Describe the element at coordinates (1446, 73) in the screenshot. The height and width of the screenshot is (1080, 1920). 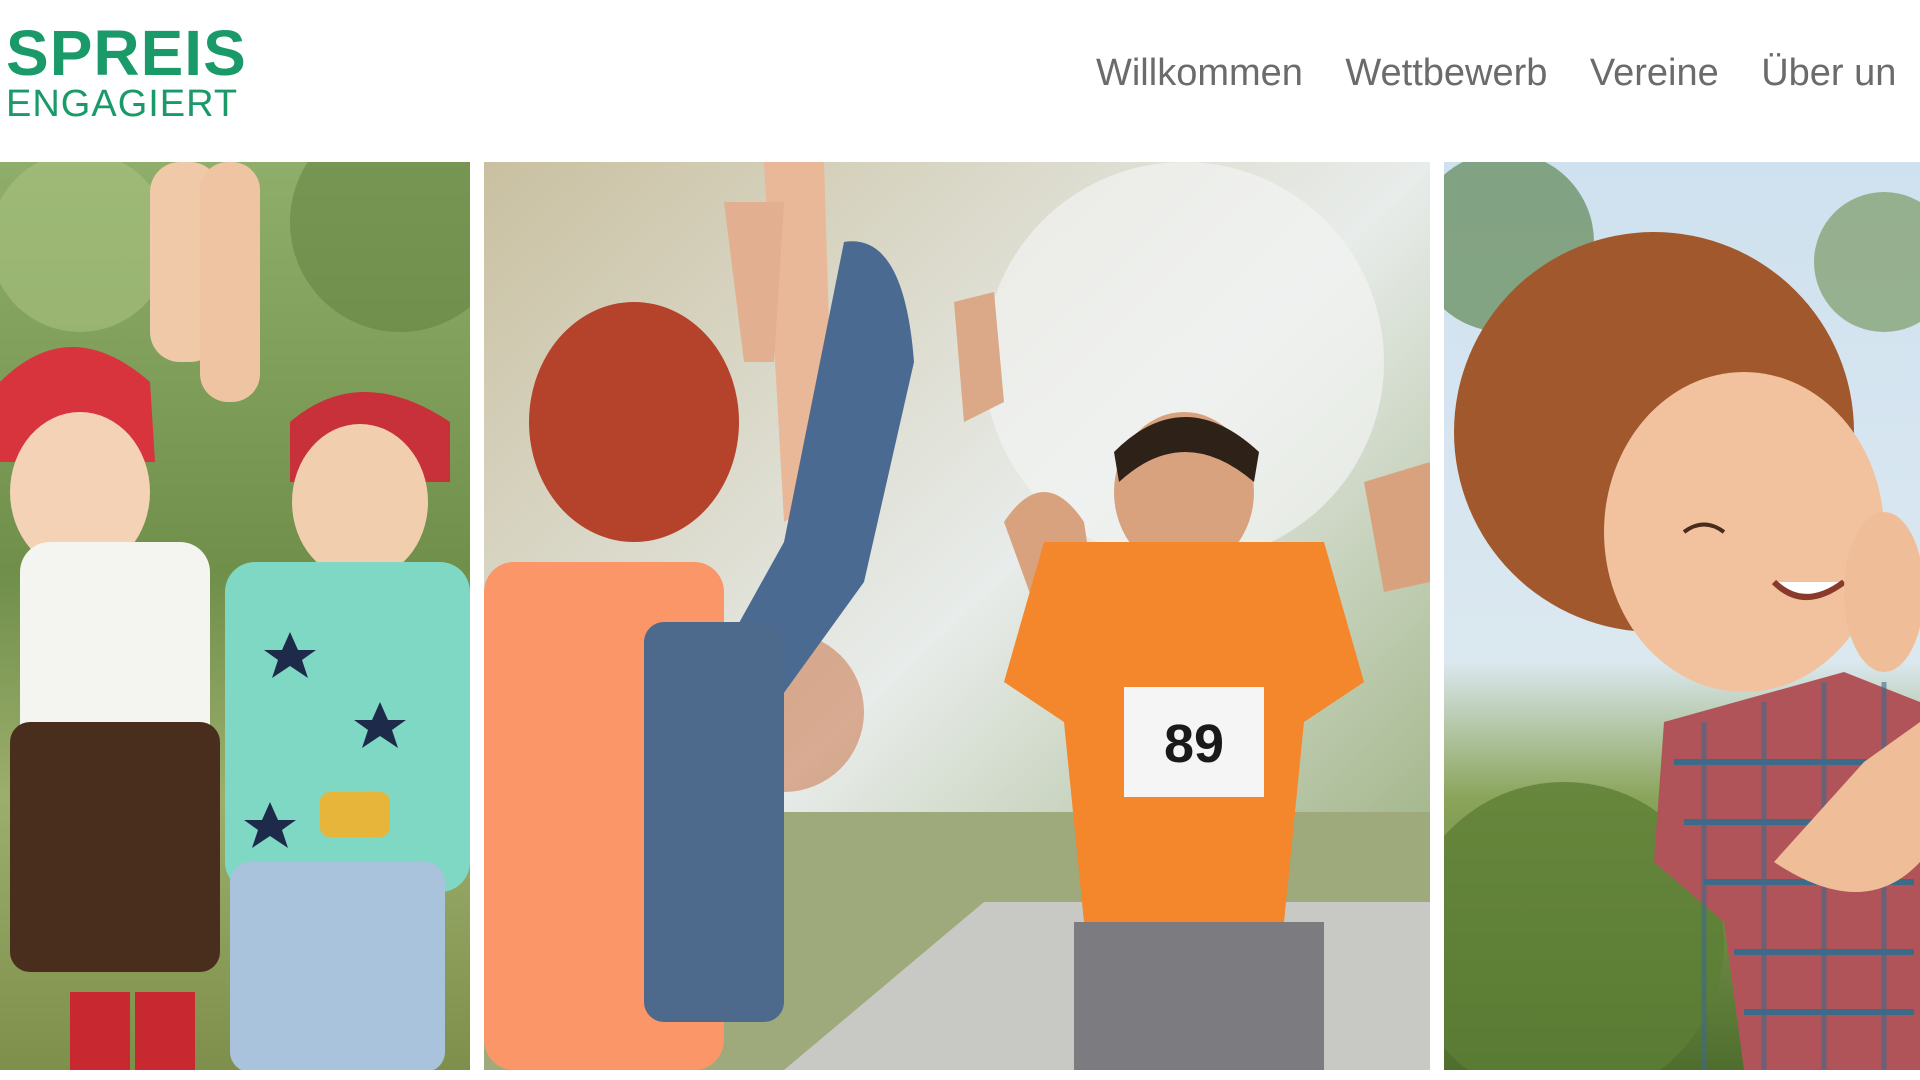
I see `nav-item-wettbewerb: Wettbewerb` at that location.